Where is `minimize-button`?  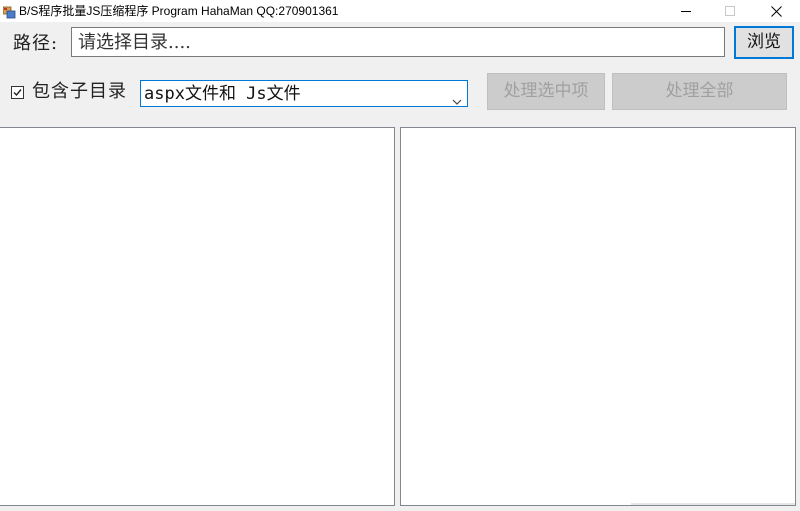 minimize-button is located at coordinates (686, 11).